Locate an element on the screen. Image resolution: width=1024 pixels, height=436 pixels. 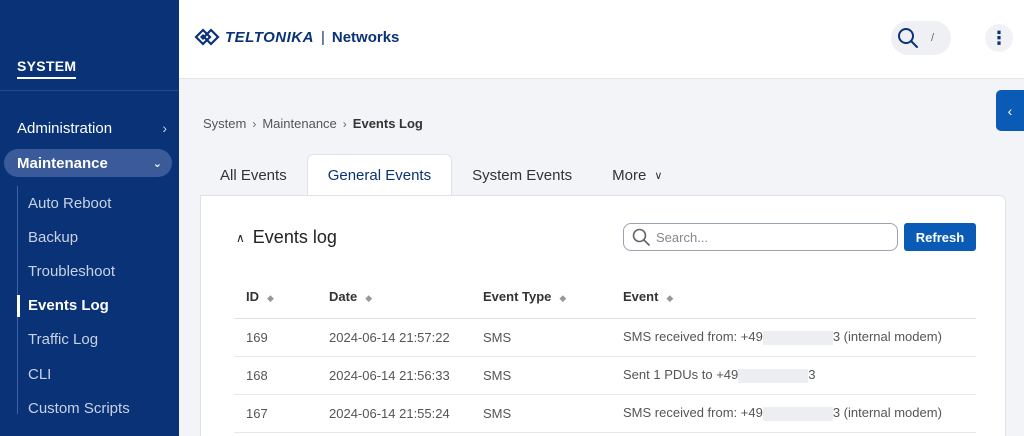
cell-id: 167 is located at coordinates (275, 413).